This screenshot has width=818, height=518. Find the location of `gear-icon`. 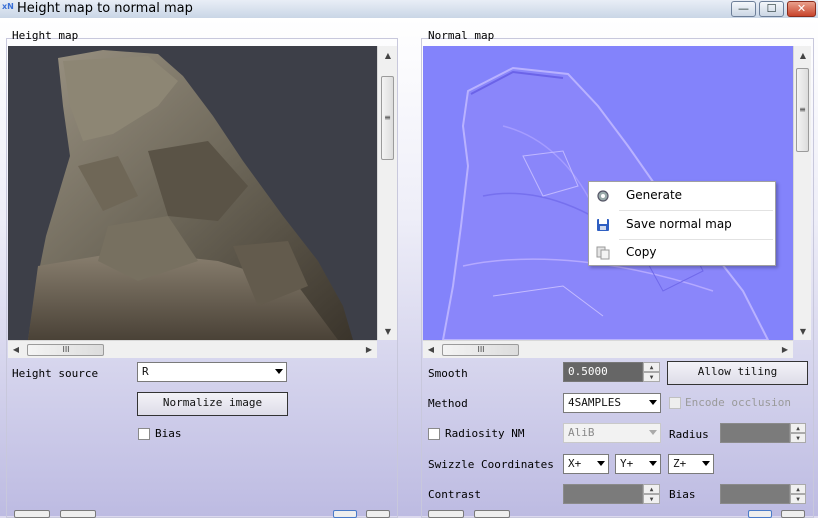

gear-icon is located at coordinates (603, 196).